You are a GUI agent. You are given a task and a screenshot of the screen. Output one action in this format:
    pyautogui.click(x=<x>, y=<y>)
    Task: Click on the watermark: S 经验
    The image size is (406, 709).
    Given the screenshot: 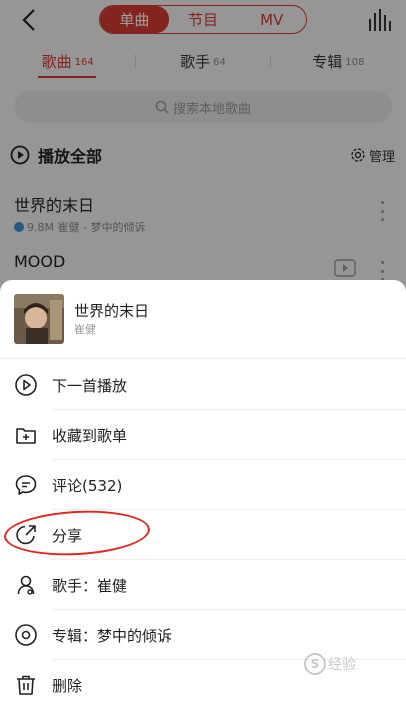 What is the action you would take?
    pyautogui.click(x=330, y=664)
    